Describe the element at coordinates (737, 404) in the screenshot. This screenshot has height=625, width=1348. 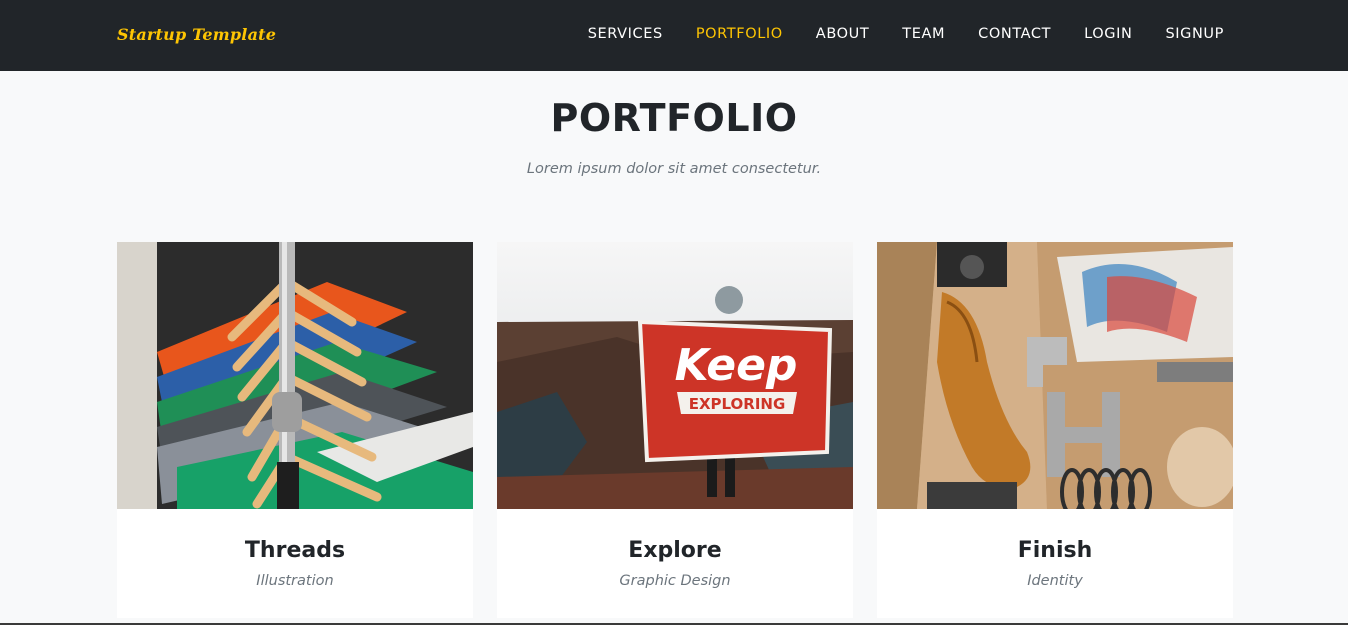
I see `flag-exploring-text: EXPLORING` at that location.